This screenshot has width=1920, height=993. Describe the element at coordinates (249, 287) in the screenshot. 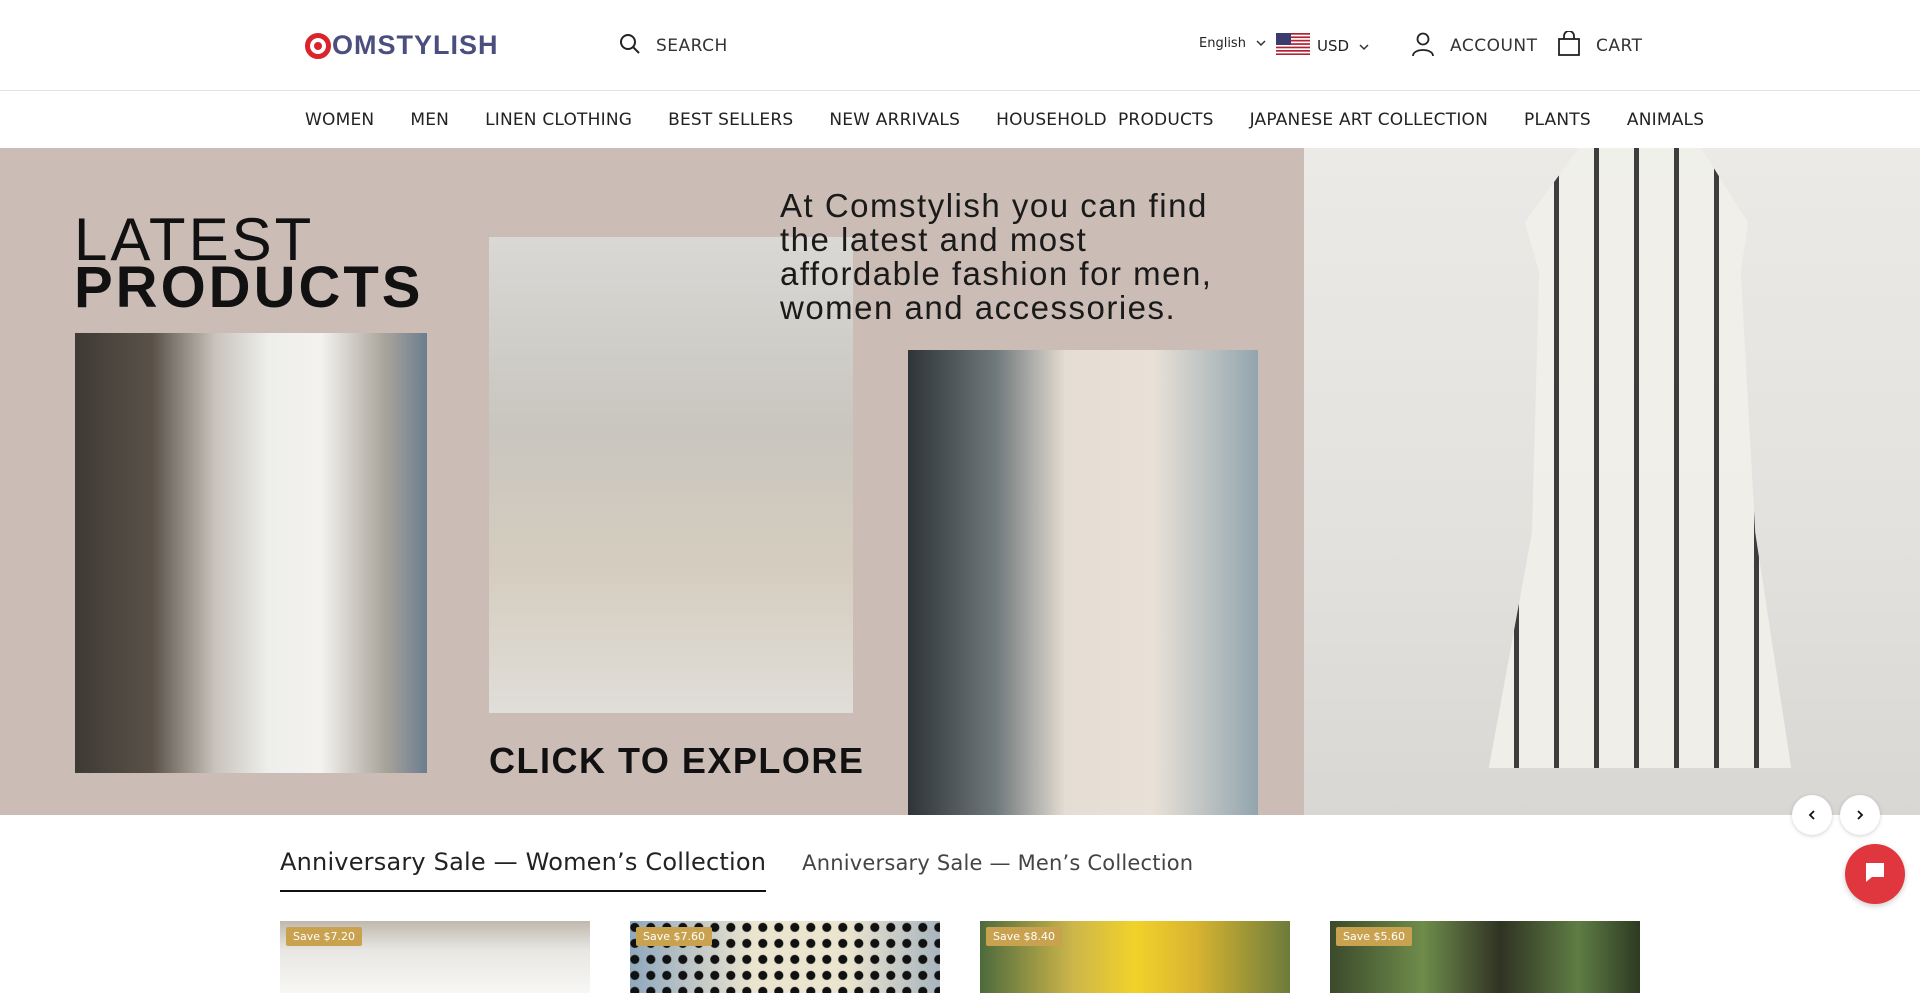

I see `hero-title-line2: PRODUCTS` at that location.